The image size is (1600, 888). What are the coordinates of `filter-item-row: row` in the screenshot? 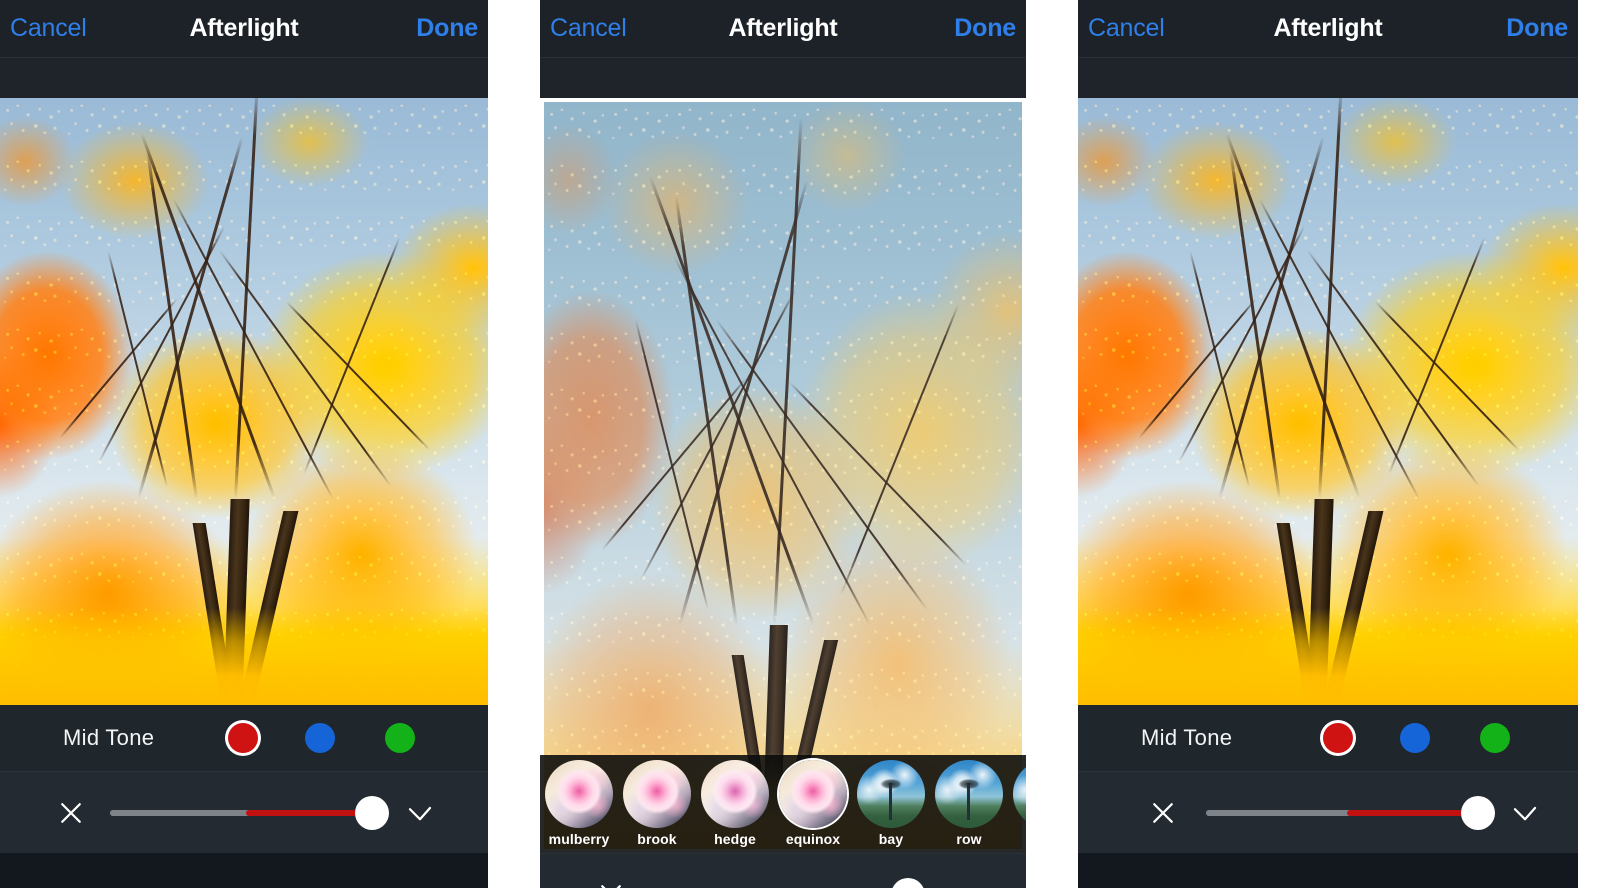 It's located at (969, 803).